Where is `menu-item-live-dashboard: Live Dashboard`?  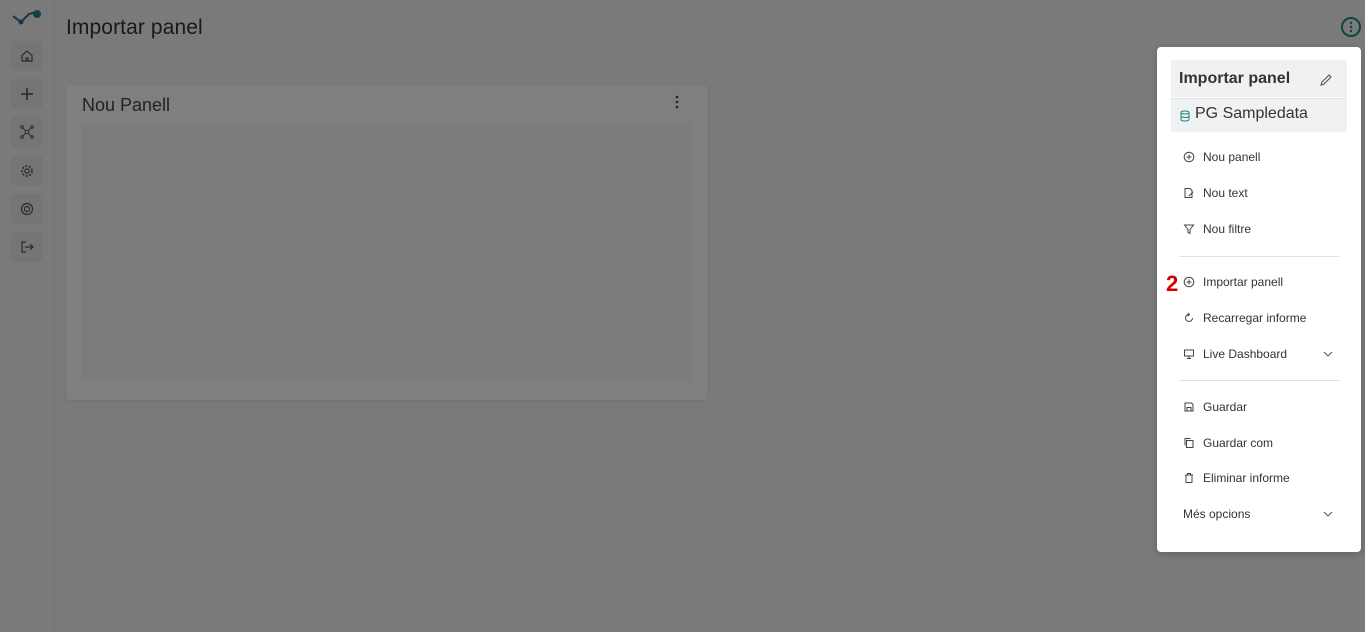
menu-item-live-dashboard: Live Dashboard is located at coordinates (1235, 354).